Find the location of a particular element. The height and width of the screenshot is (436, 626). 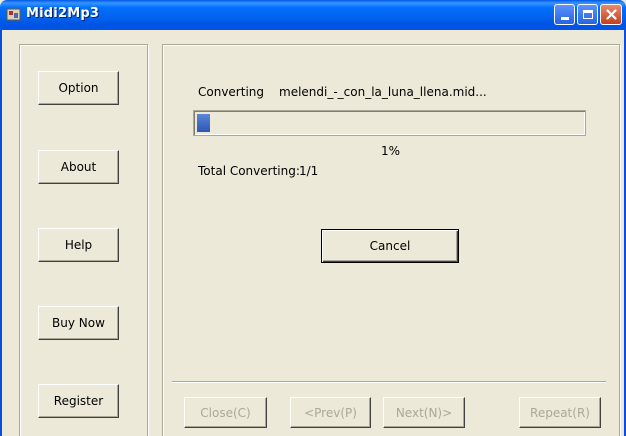

maximize-button is located at coordinates (587, 14).